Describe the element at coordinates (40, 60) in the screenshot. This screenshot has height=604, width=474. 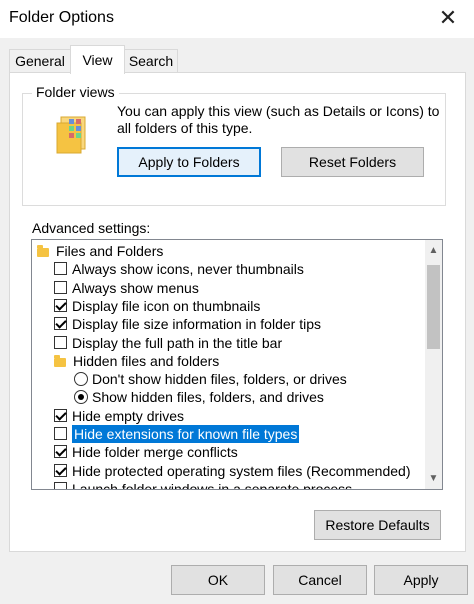
I see `tab-general: General` at that location.